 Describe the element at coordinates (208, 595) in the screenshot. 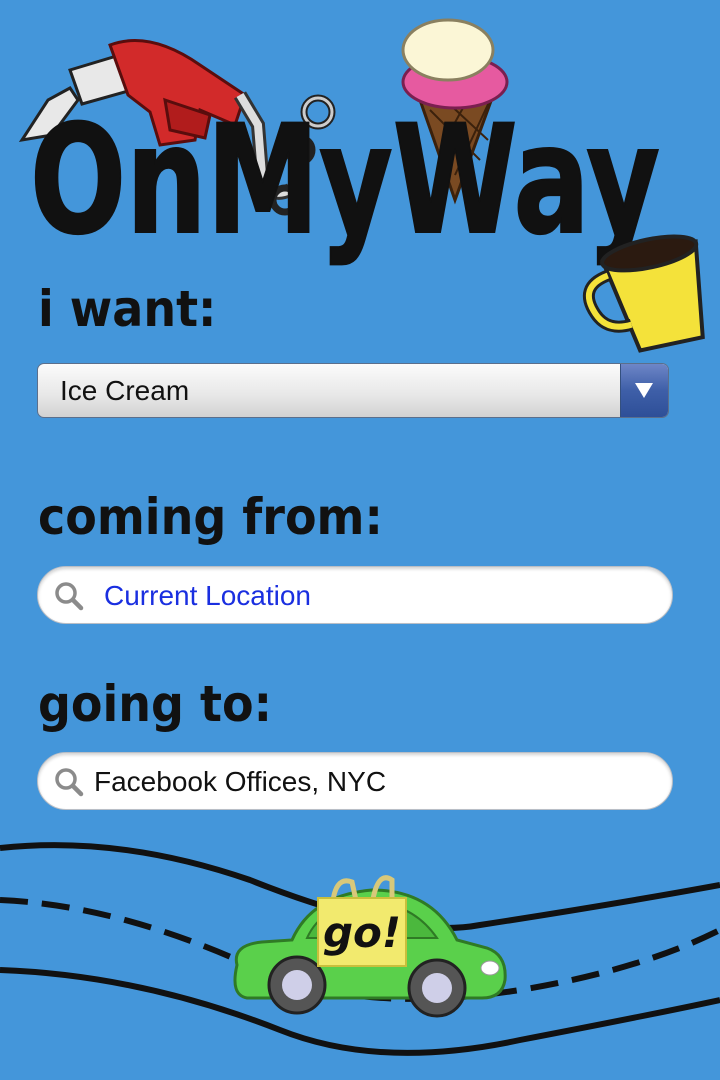

I see `from-field-value: Current Location` at that location.